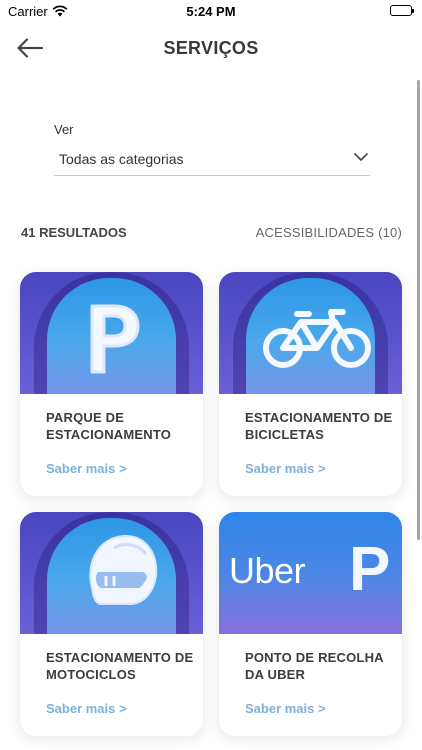 This screenshot has width=422, height=750. What do you see at coordinates (402, 10) in the screenshot?
I see `battery-icon` at bounding box center [402, 10].